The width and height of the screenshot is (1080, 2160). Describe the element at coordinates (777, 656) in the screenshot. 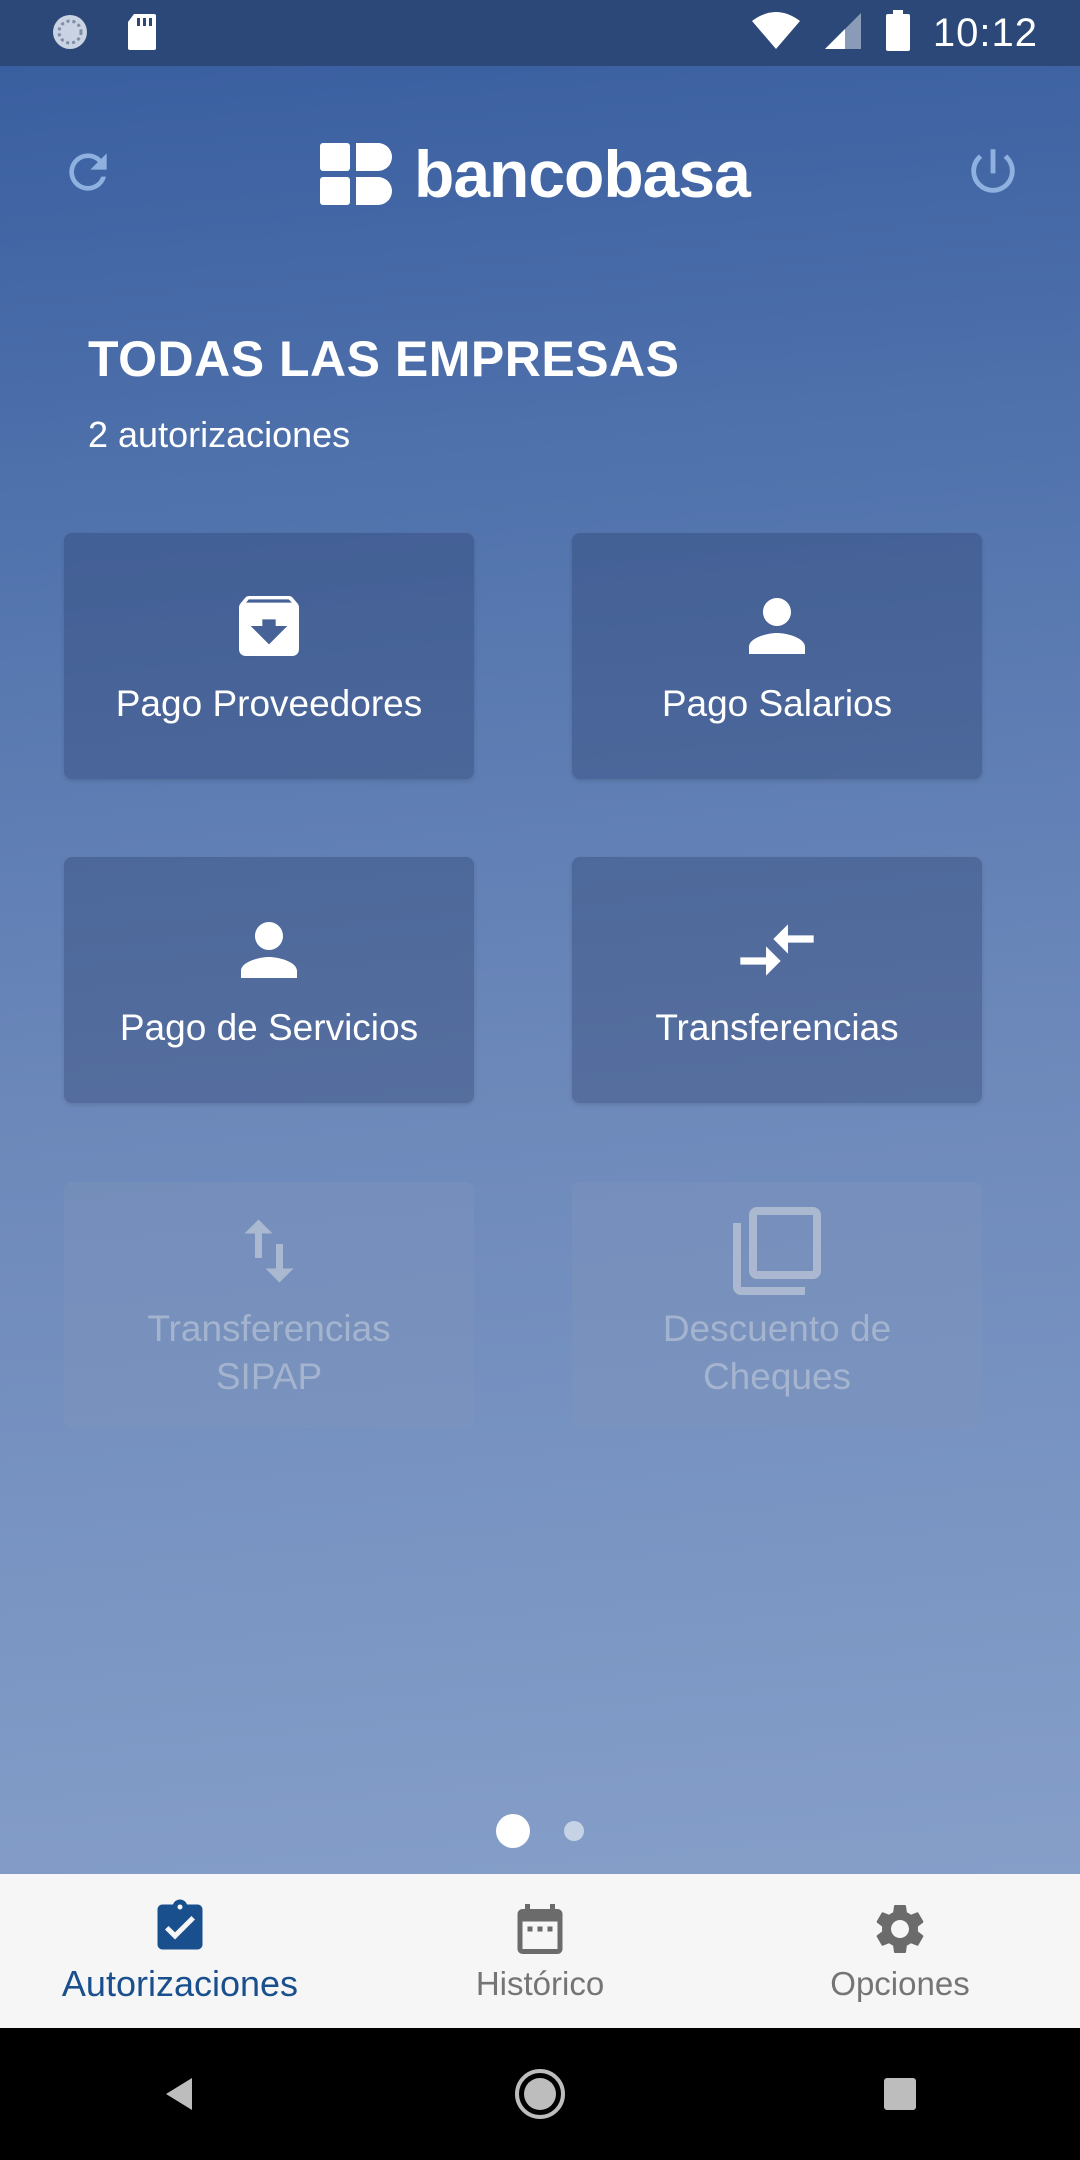

I see `tile-pago-salarios: Pago Salarios` at that location.